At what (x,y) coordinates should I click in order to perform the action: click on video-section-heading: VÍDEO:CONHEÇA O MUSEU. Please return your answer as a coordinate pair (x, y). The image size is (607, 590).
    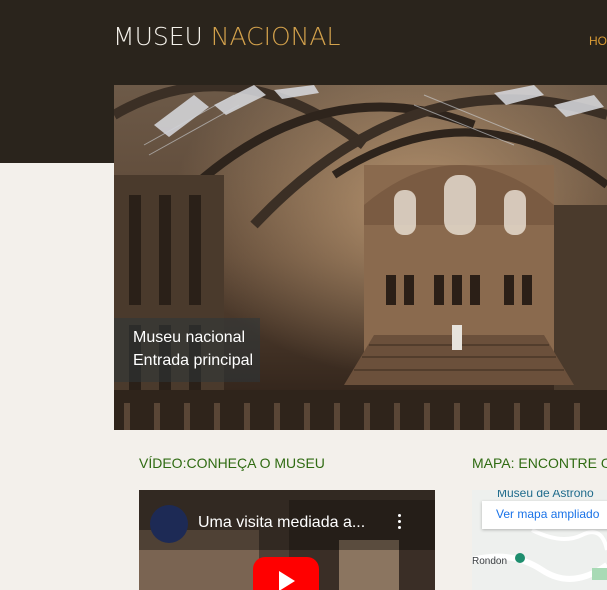
    Looking at the image, I should click on (232, 463).